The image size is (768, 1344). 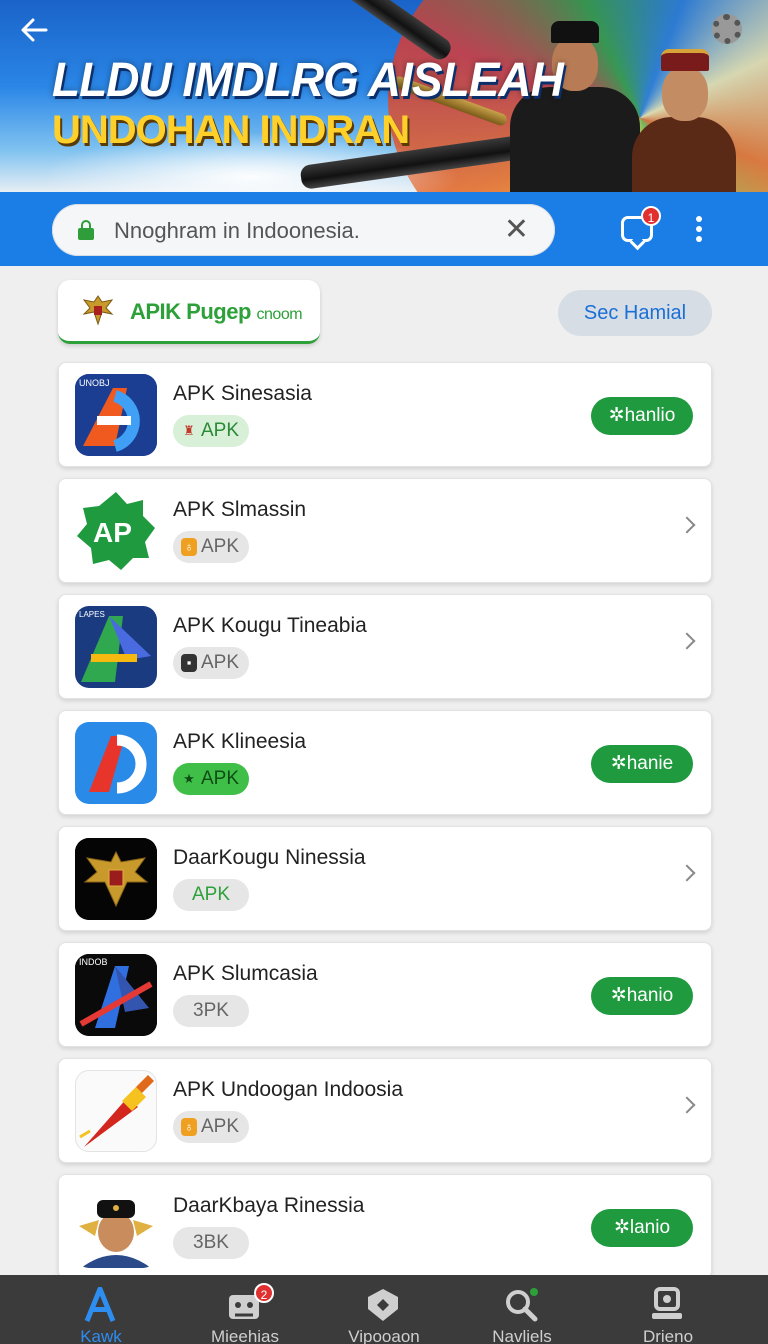 I want to click on app-tag: 3BK, so click(x=211, y=1243).